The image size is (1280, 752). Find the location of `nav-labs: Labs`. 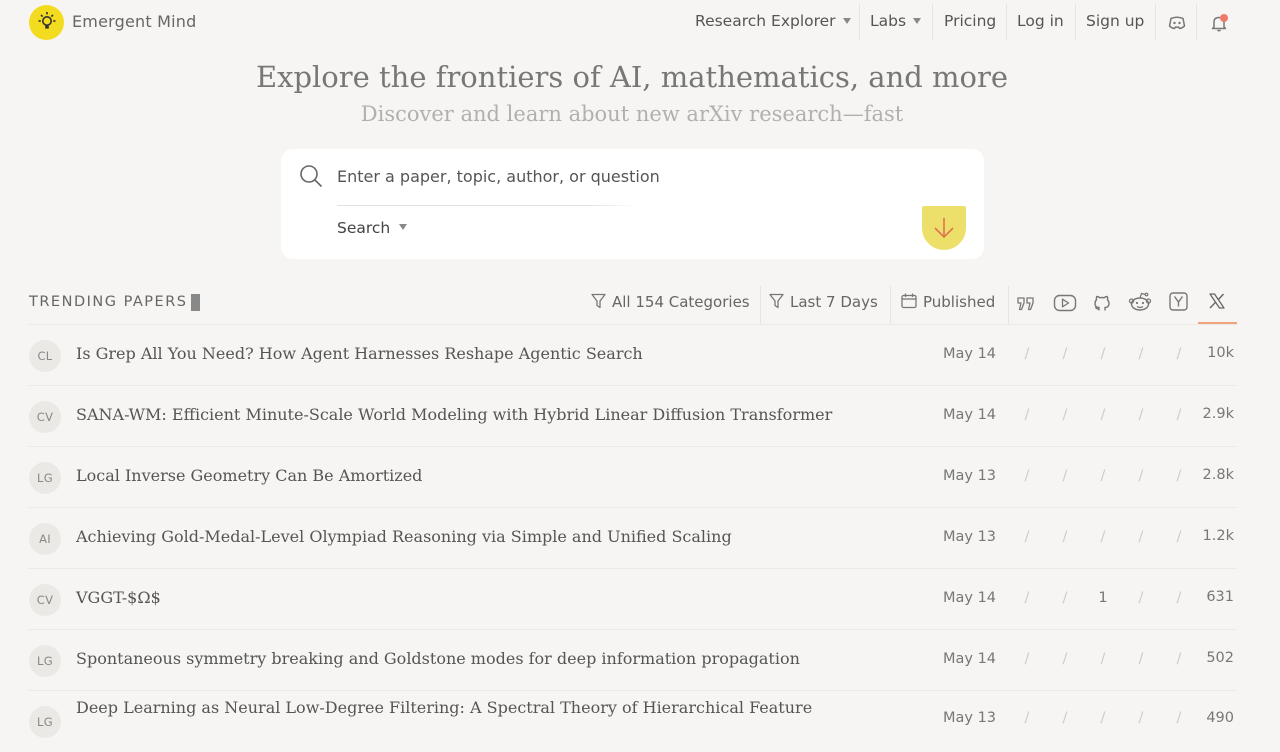

nav-labs: Labs is located at coordinates (896, 21).